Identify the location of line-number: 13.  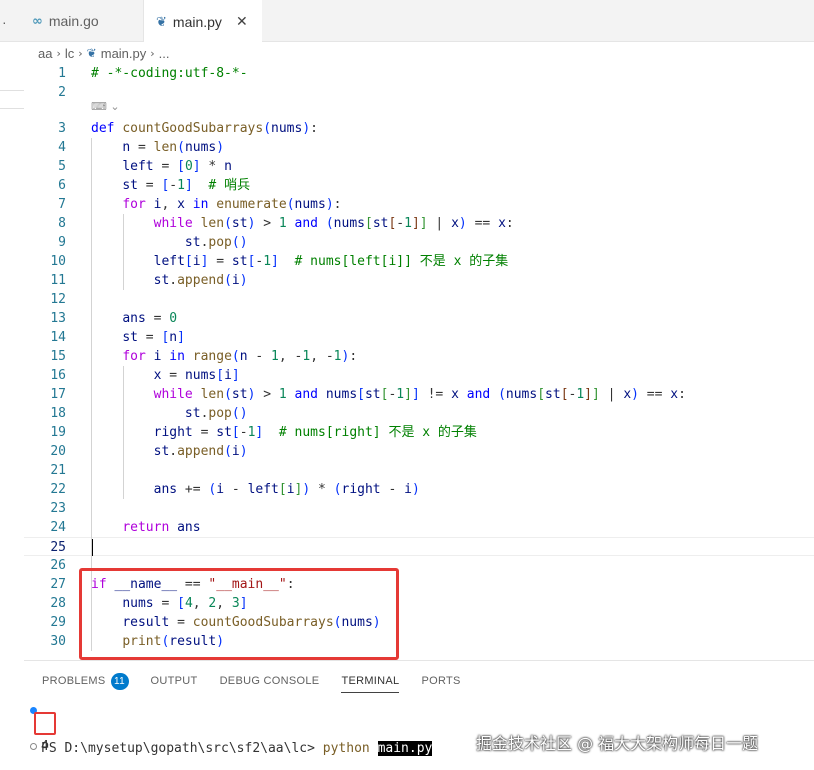
(58, 318).